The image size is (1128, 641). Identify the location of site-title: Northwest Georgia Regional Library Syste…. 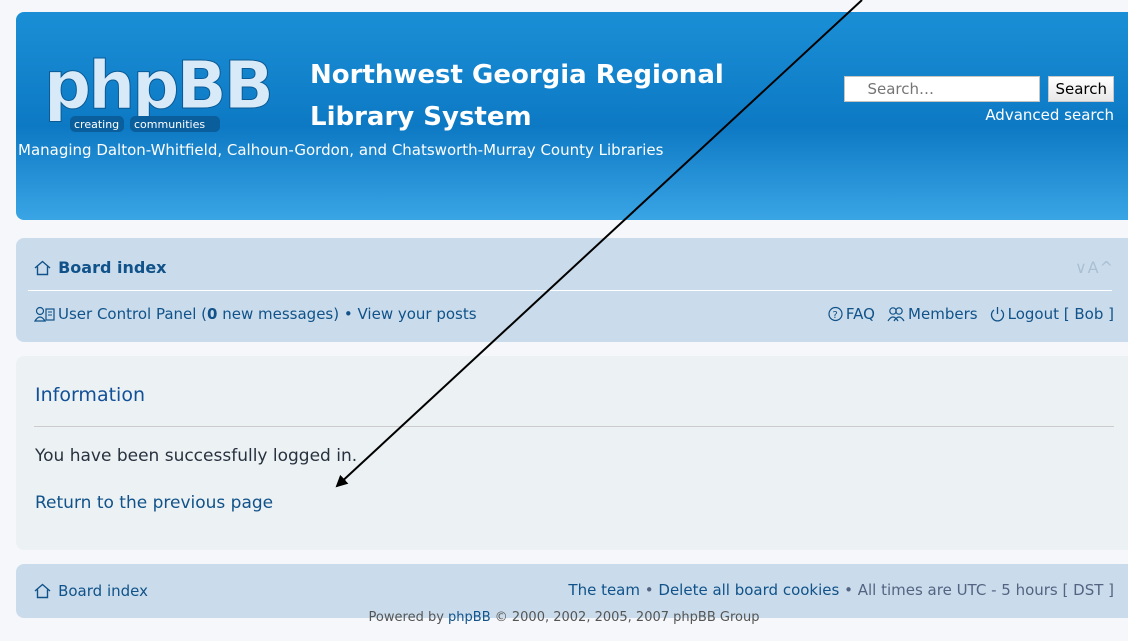
(517, 96).